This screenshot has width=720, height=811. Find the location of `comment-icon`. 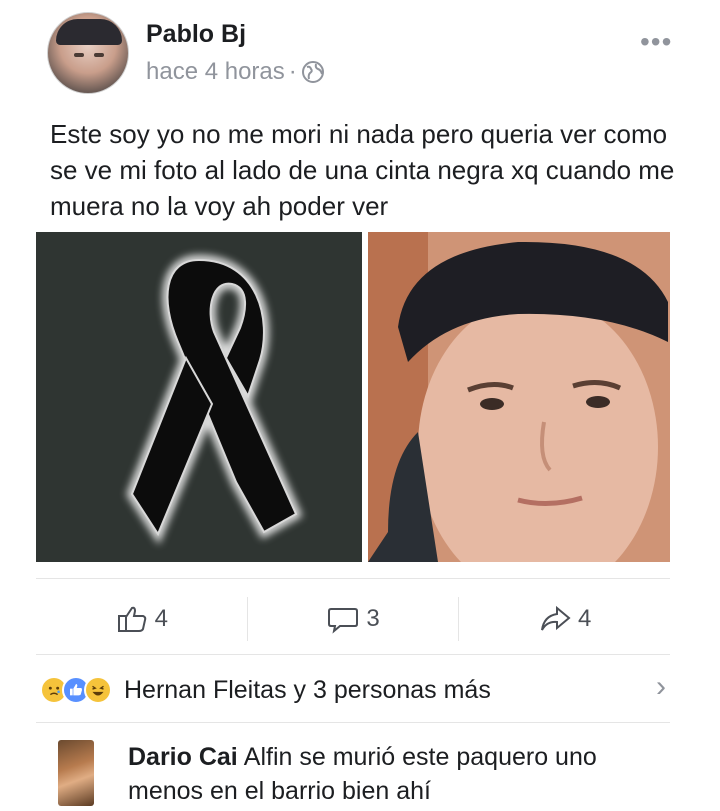

comment-icon is located at coordinates (343, 621).